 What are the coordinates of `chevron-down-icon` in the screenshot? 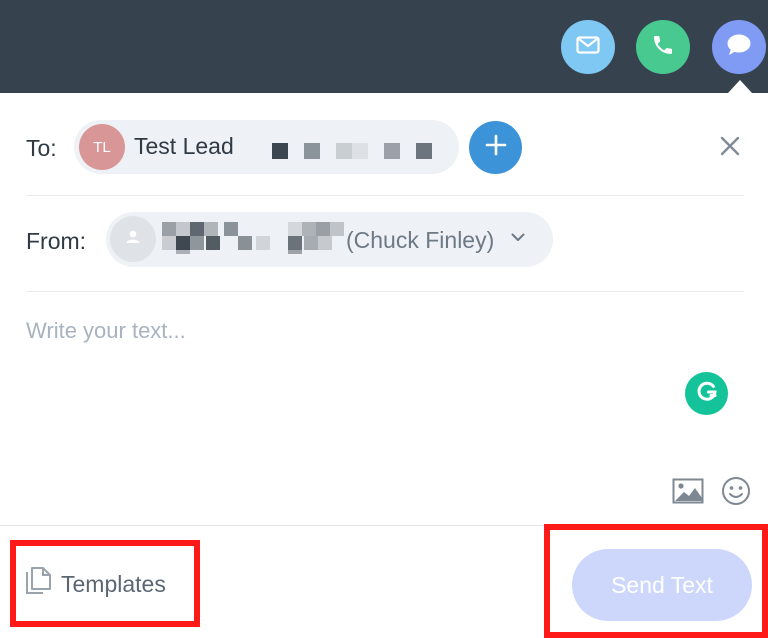 It's located at (518, 238).